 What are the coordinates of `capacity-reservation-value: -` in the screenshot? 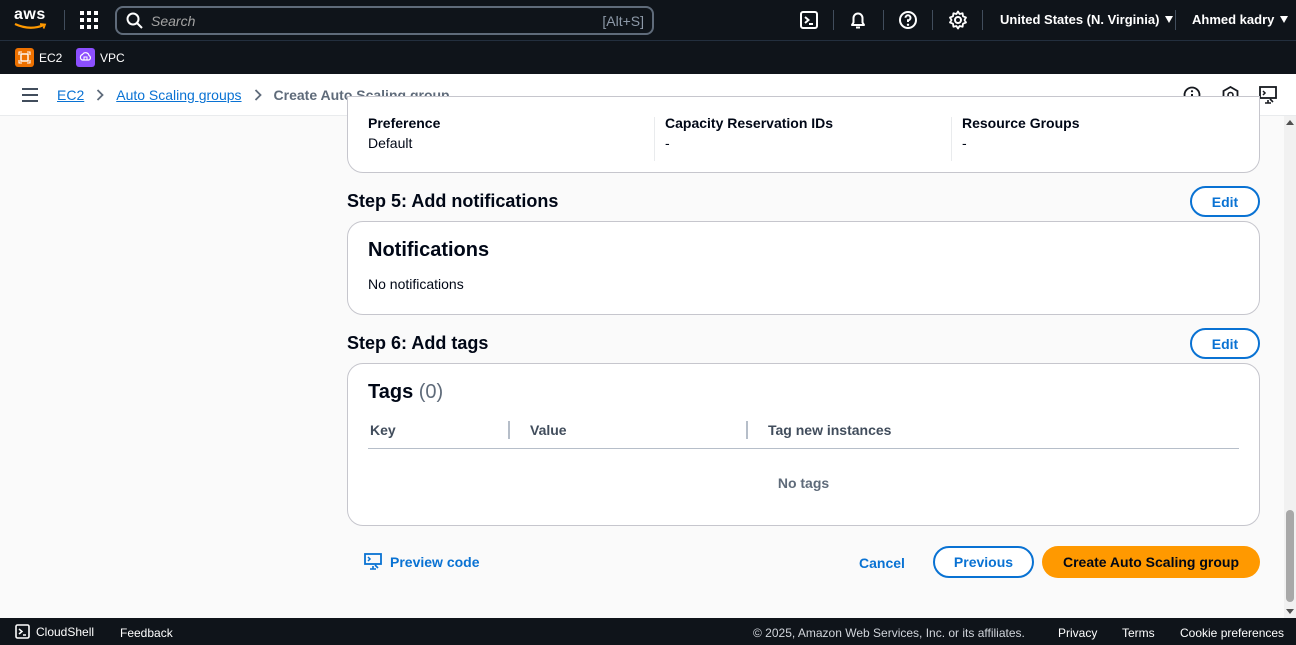 It's located at (667, 143).